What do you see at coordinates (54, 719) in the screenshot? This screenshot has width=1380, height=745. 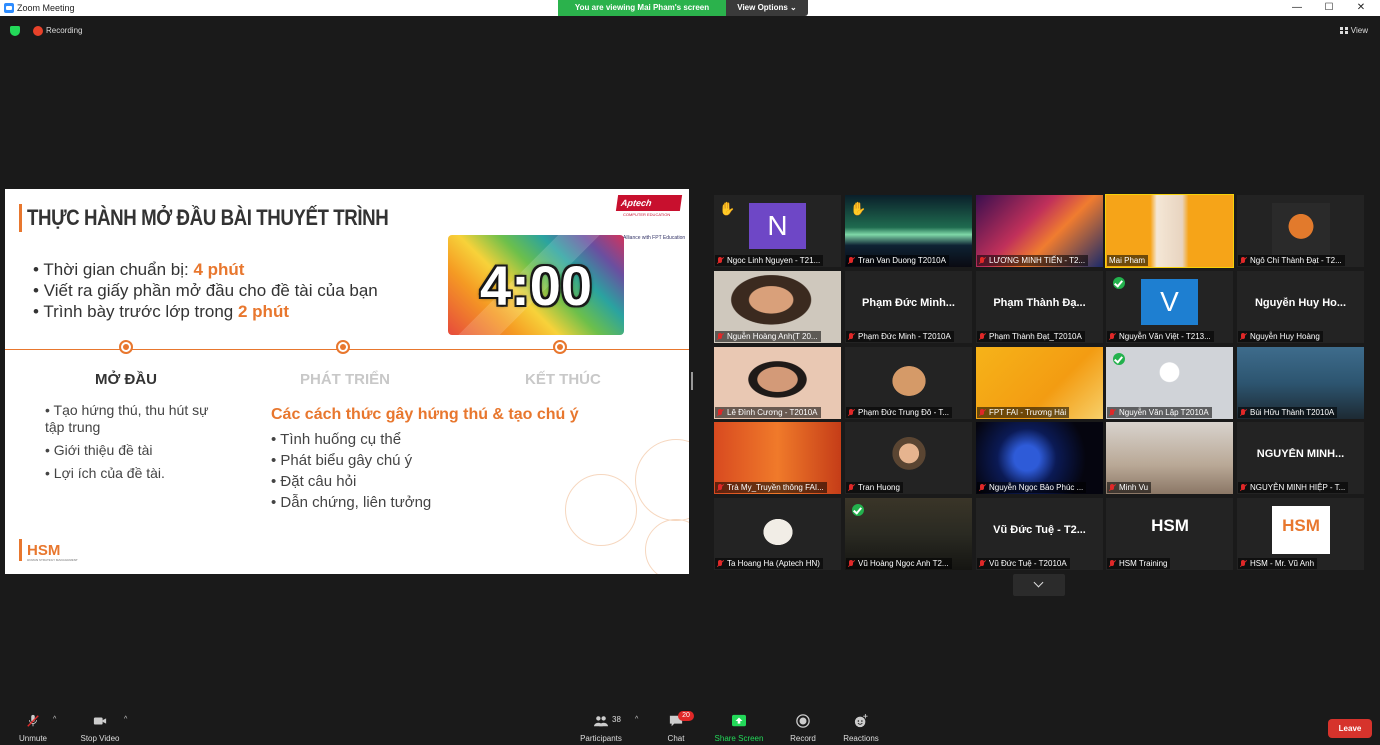 I see `audio-options-caret: ^` at bounding box center [54, 719].